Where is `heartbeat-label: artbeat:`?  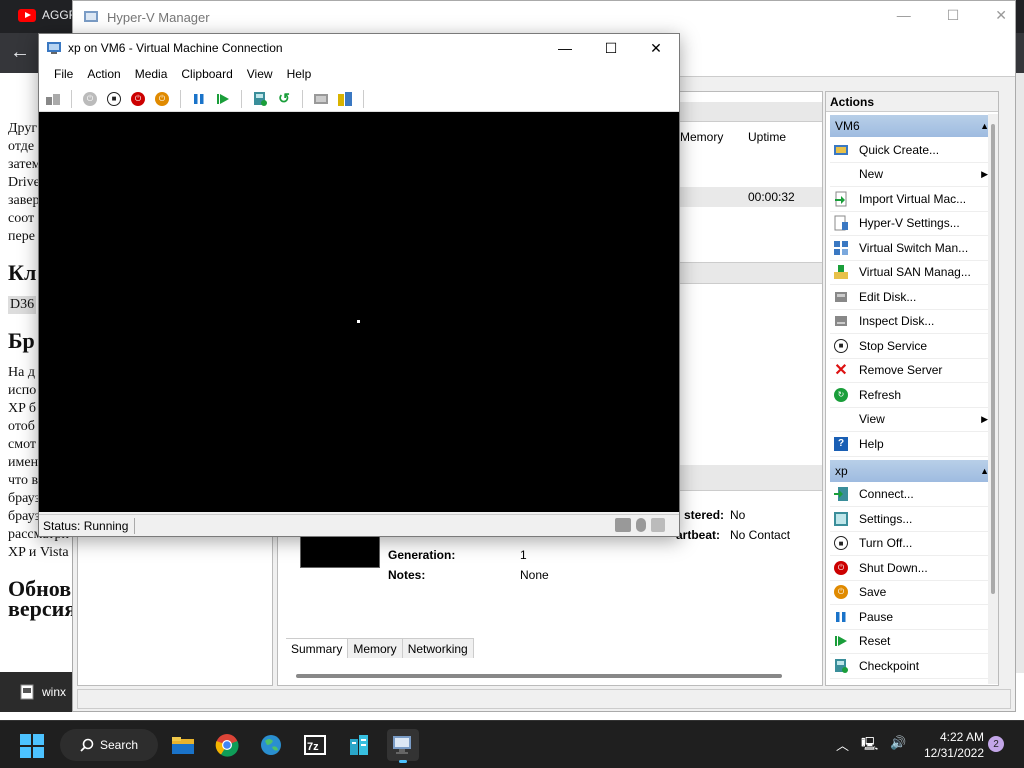
heartbeat-label: artbeat: is located at coordinates (698, 535).